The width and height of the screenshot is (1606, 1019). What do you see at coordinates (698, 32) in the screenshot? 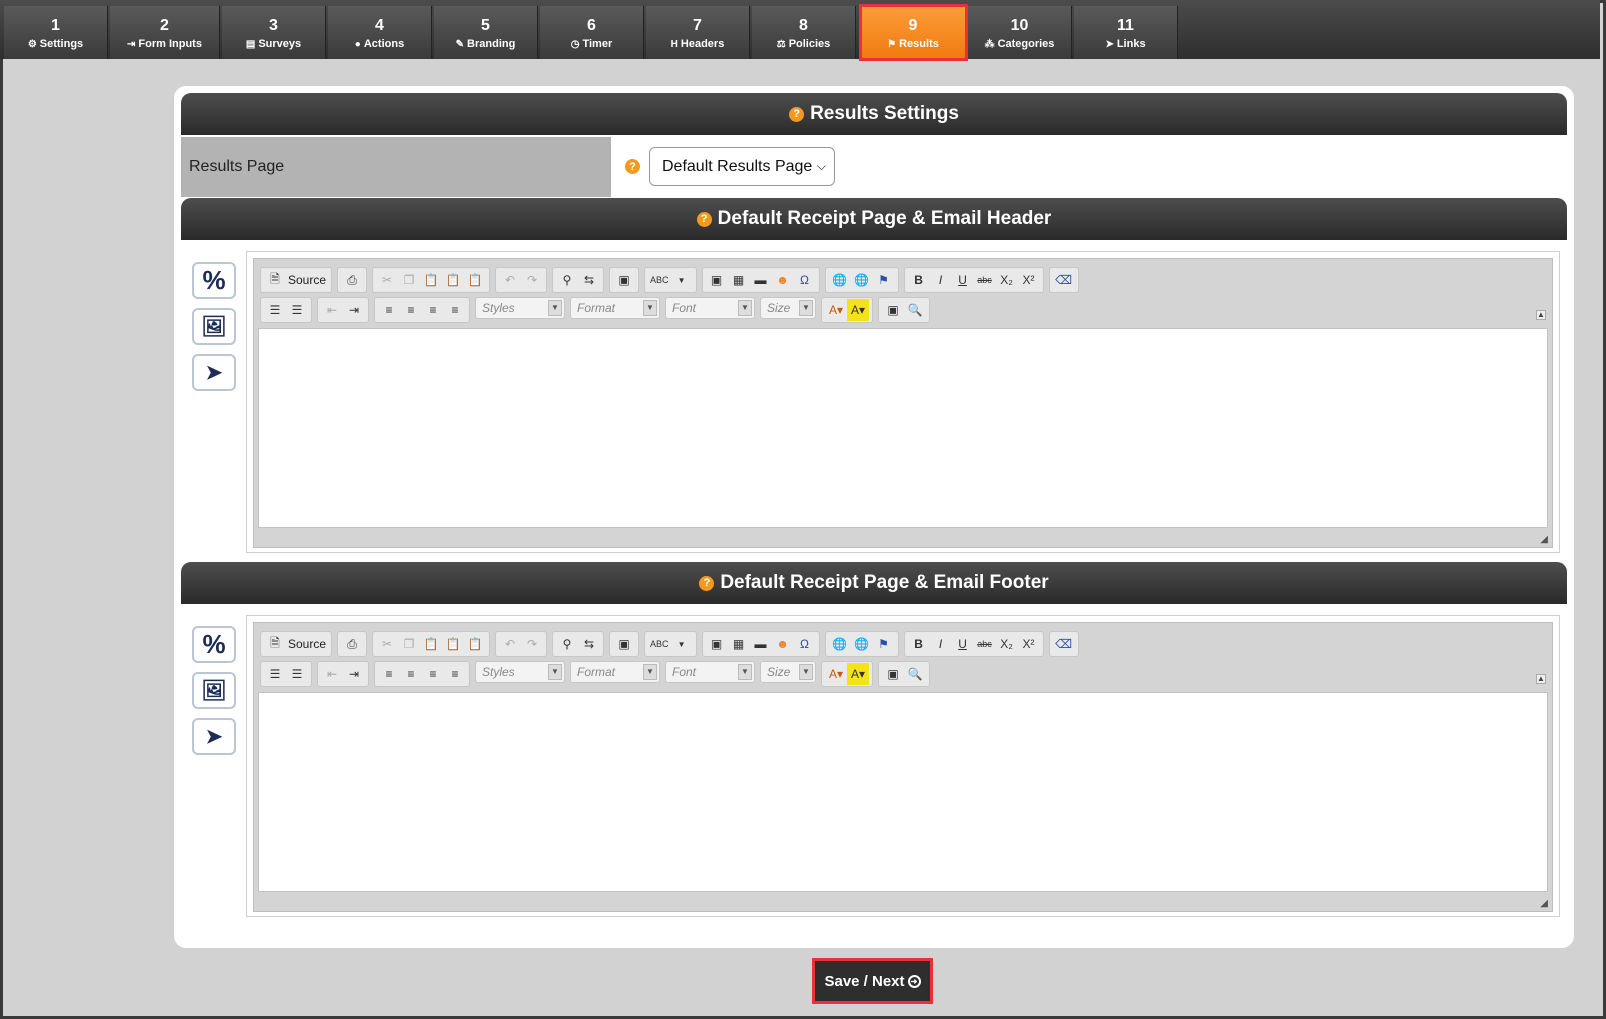
I see `tab-headers: 7 H Headers` at bounding box center [698, 32].